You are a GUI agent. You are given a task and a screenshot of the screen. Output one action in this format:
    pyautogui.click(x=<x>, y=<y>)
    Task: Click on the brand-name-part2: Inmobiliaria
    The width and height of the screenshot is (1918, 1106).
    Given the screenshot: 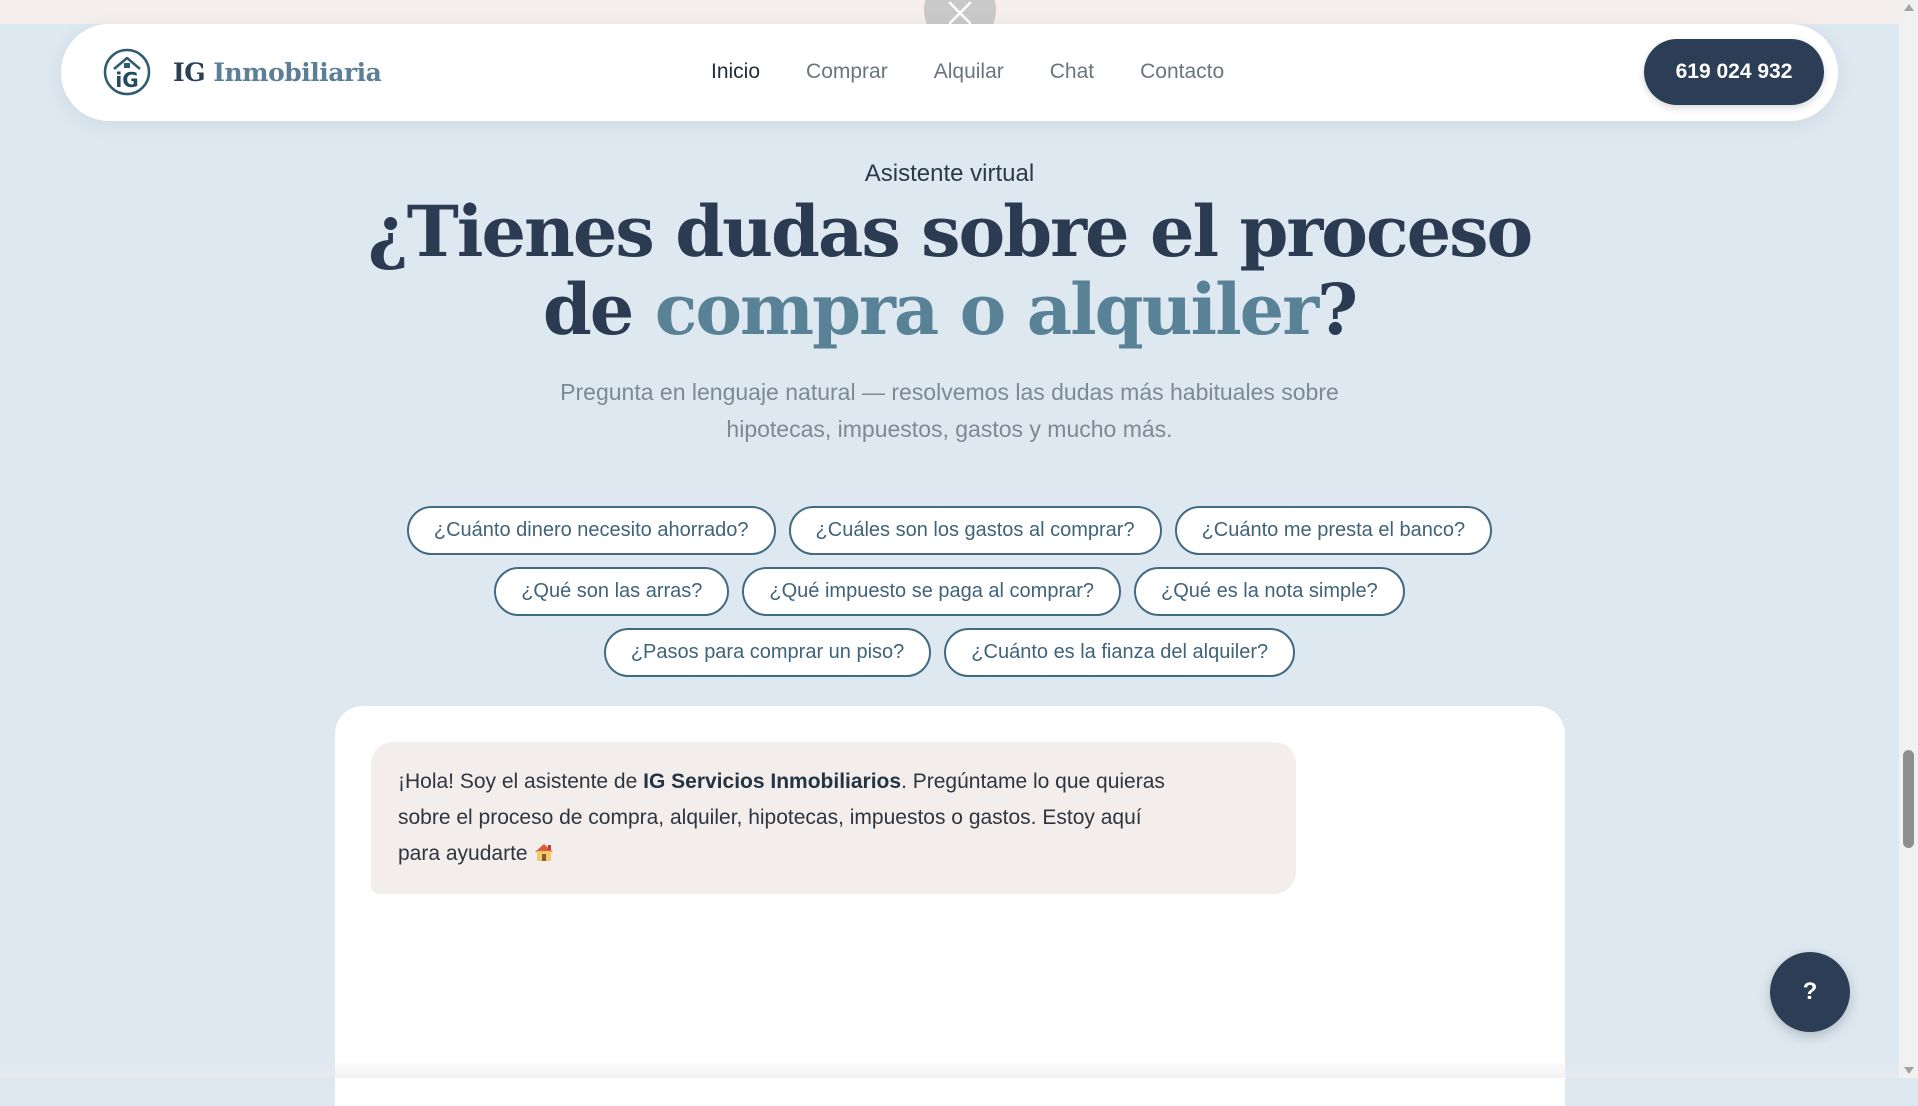 What is the action you would take?
    pyautogui.click(x=297, y=72)
    